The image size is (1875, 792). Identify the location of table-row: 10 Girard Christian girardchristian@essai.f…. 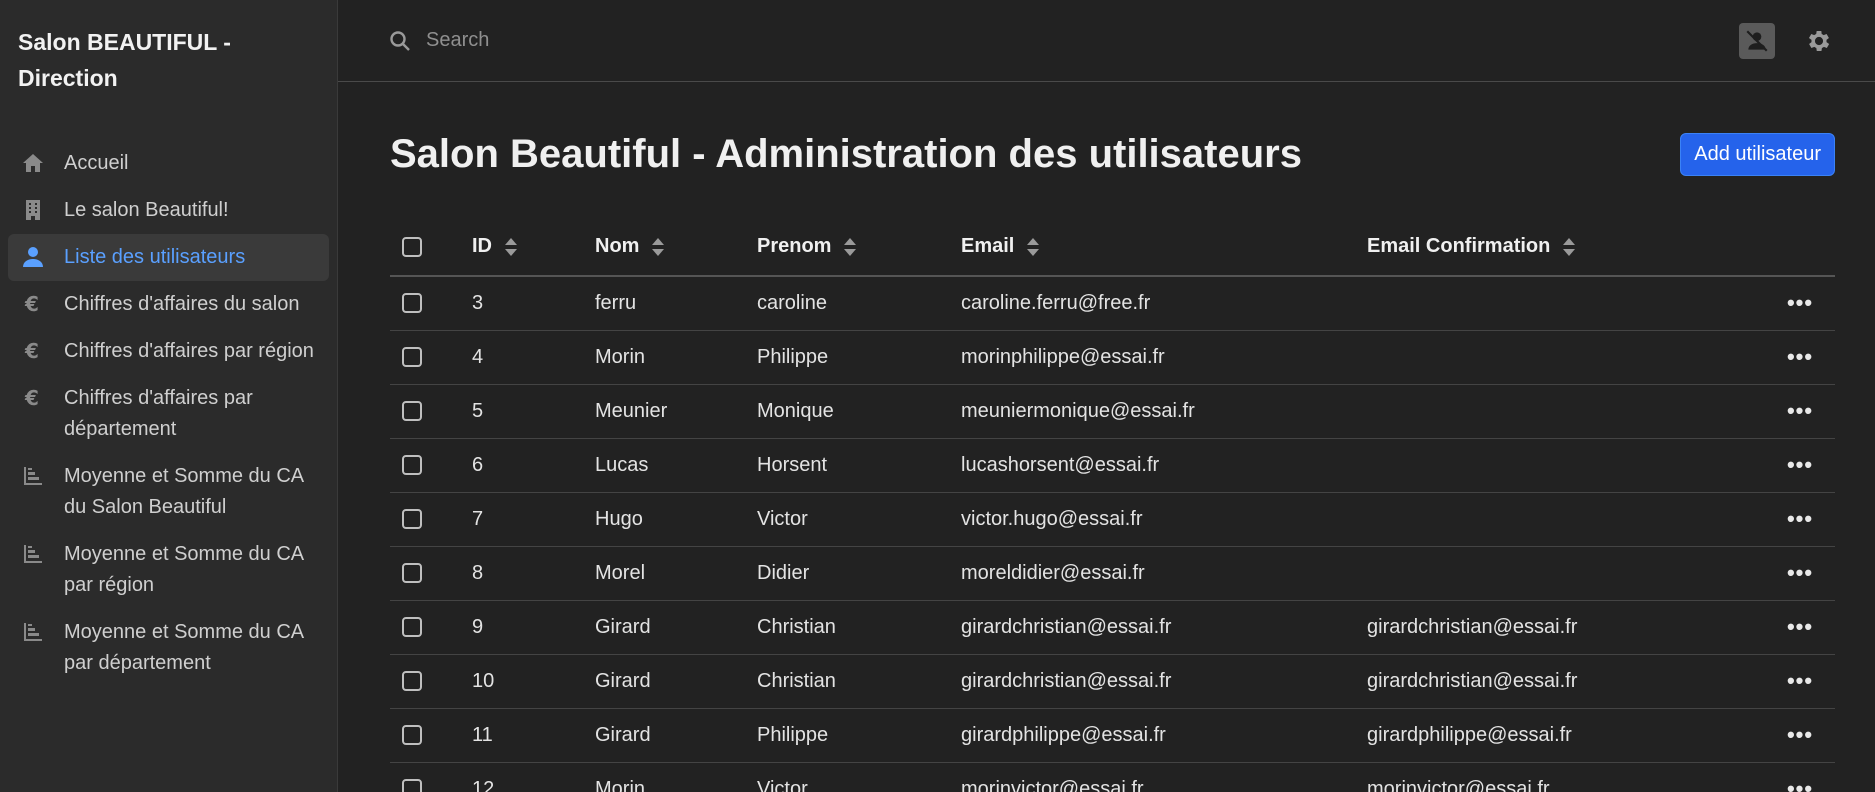
(1112, 681).